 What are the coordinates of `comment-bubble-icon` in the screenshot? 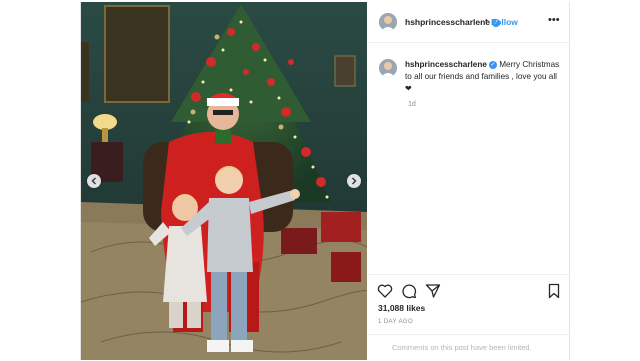 It's located at (409, 291).